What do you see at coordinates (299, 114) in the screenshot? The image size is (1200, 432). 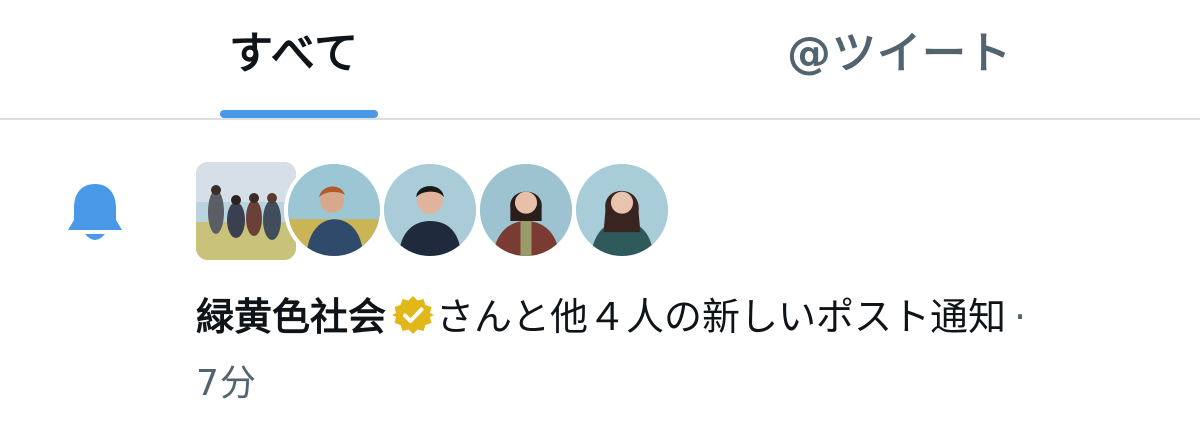 I see `active-tab-indicator` at bounding box center [299, 114].